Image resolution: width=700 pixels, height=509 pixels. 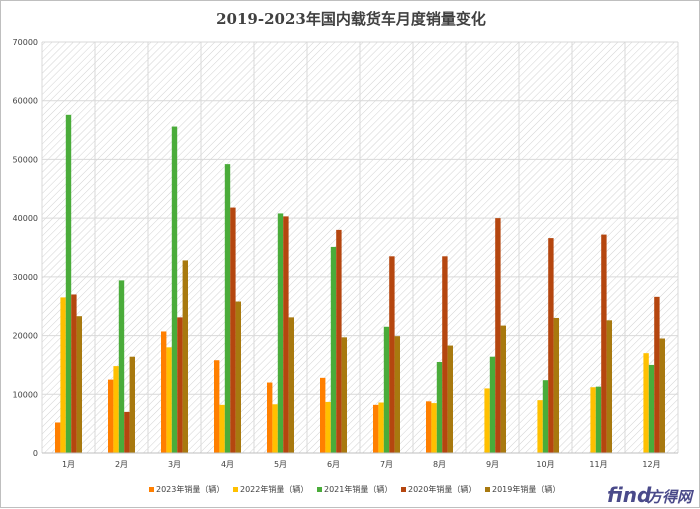 What do you see at coordinates (492, 464) in the screenshot?
I see `x-tick-label: 9月` at bounding box center [492, 464].